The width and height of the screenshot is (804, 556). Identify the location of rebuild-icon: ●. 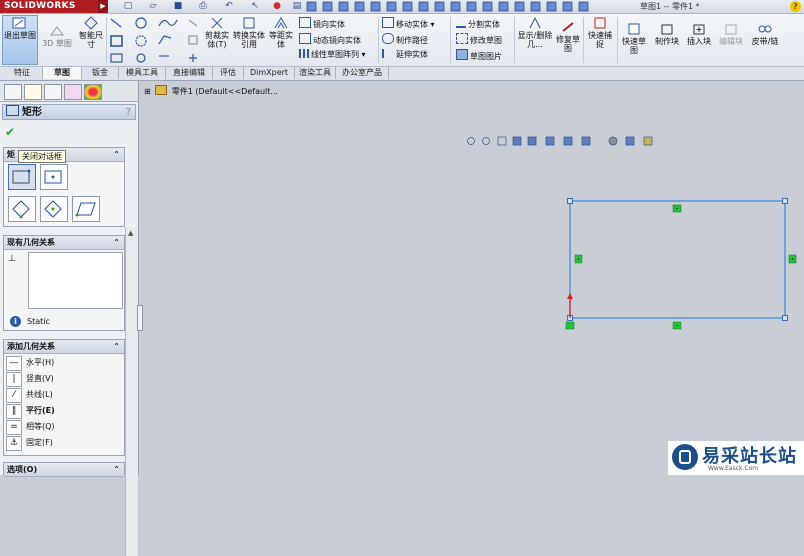
(277, 6).